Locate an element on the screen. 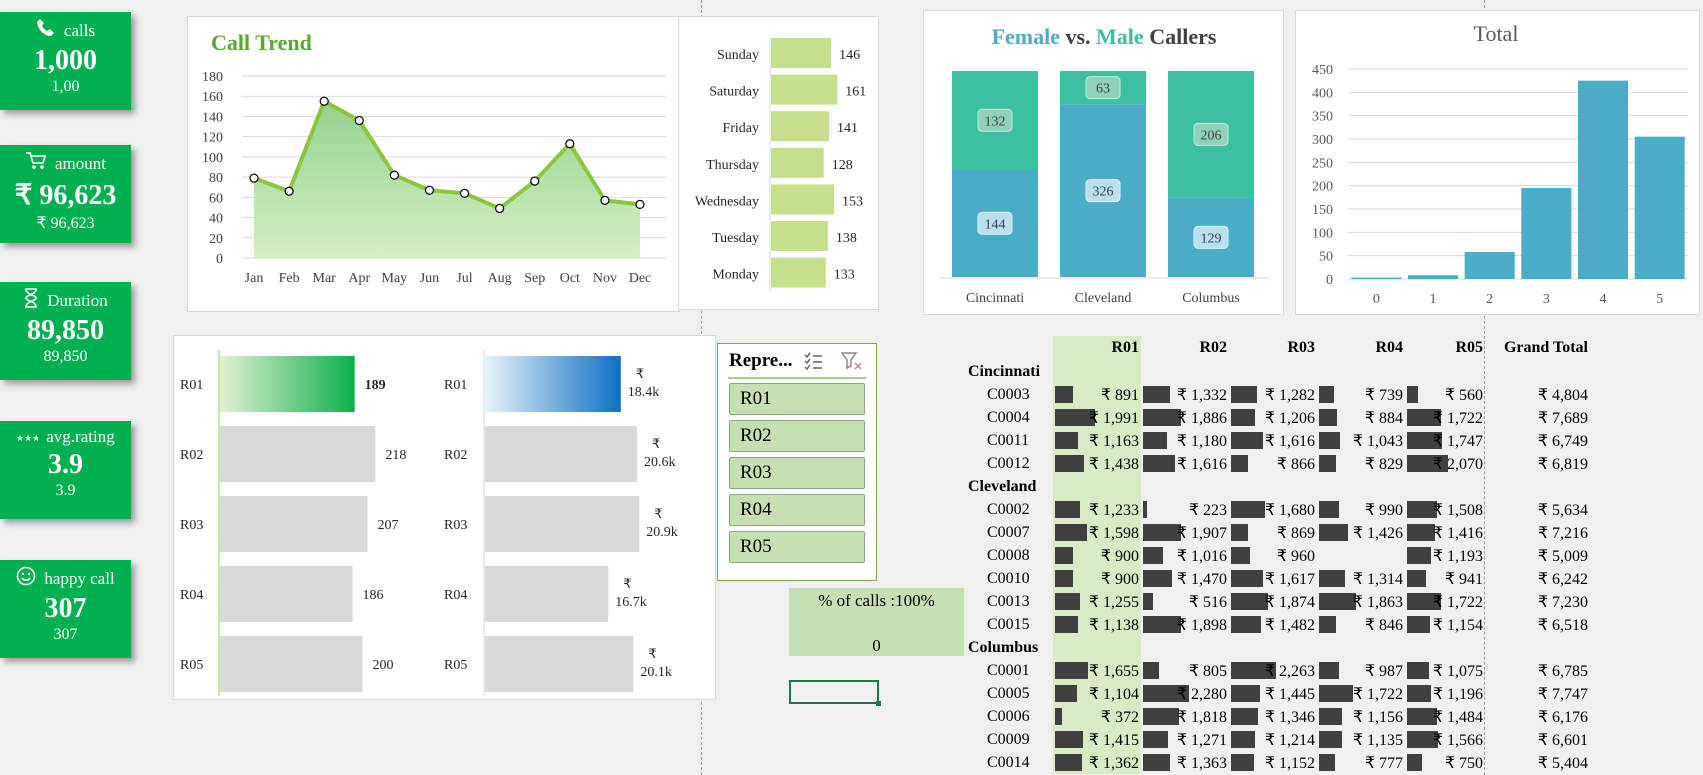 Image resolution: width=1703 pixels, height=775 pixels. customer-label: C0012 is located at coordinates (1009, 463).